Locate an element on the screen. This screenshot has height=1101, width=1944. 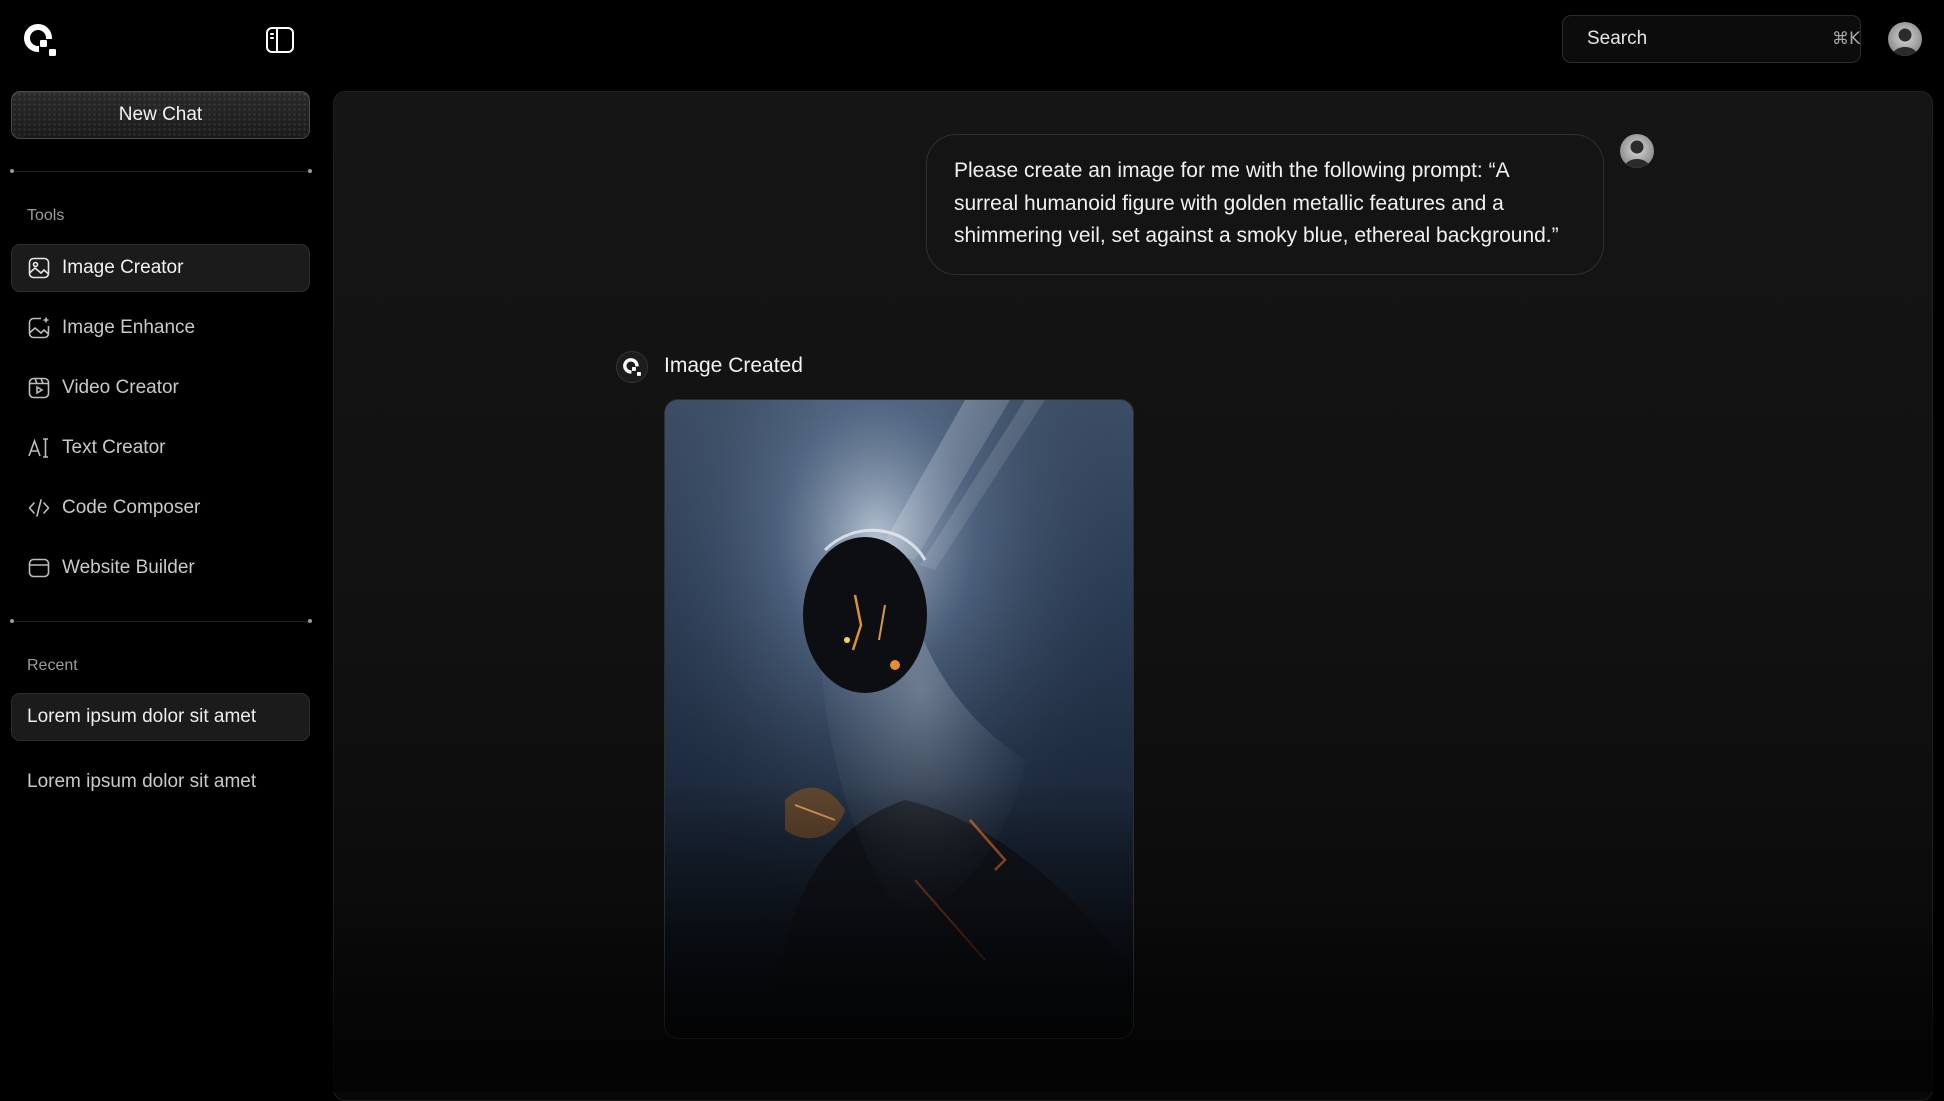
sidebar-item-label: Code Composer is located at coordinates (131, 507).